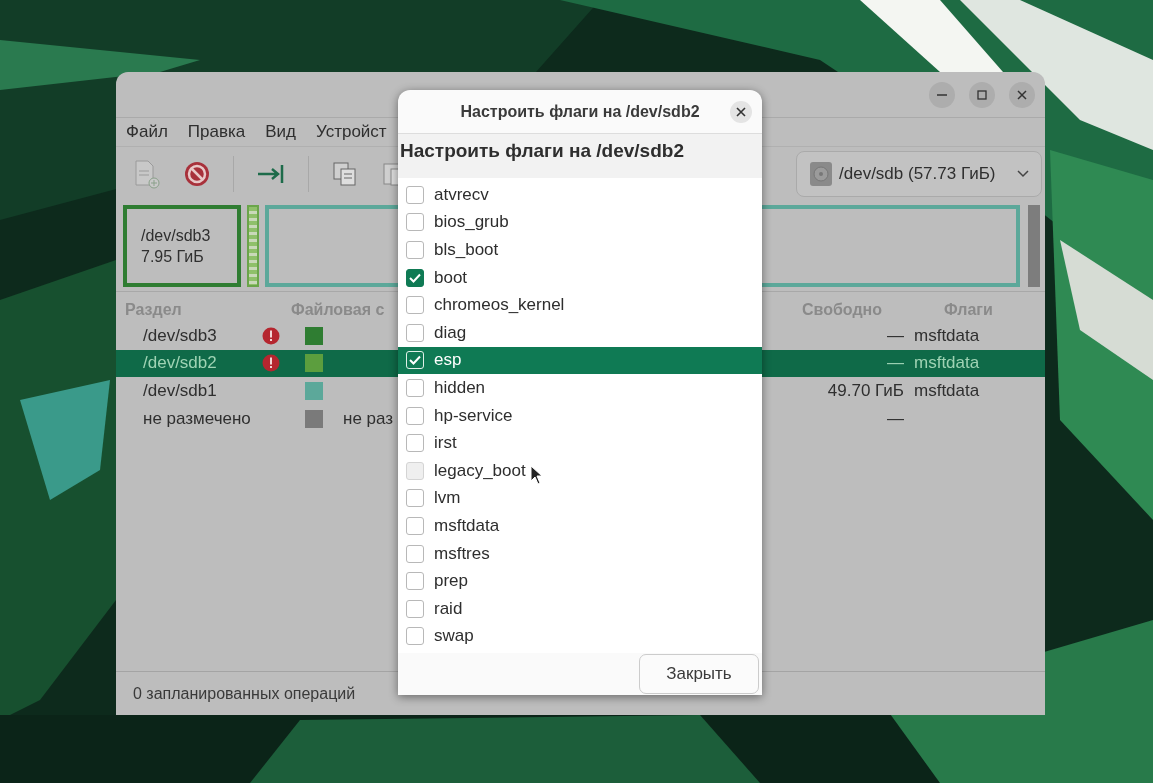 This screenshot has height=783, width=1153. Describe the element at coordinates (473, 415) in the screenshot. I see `flag-label: hp-service` at that location.